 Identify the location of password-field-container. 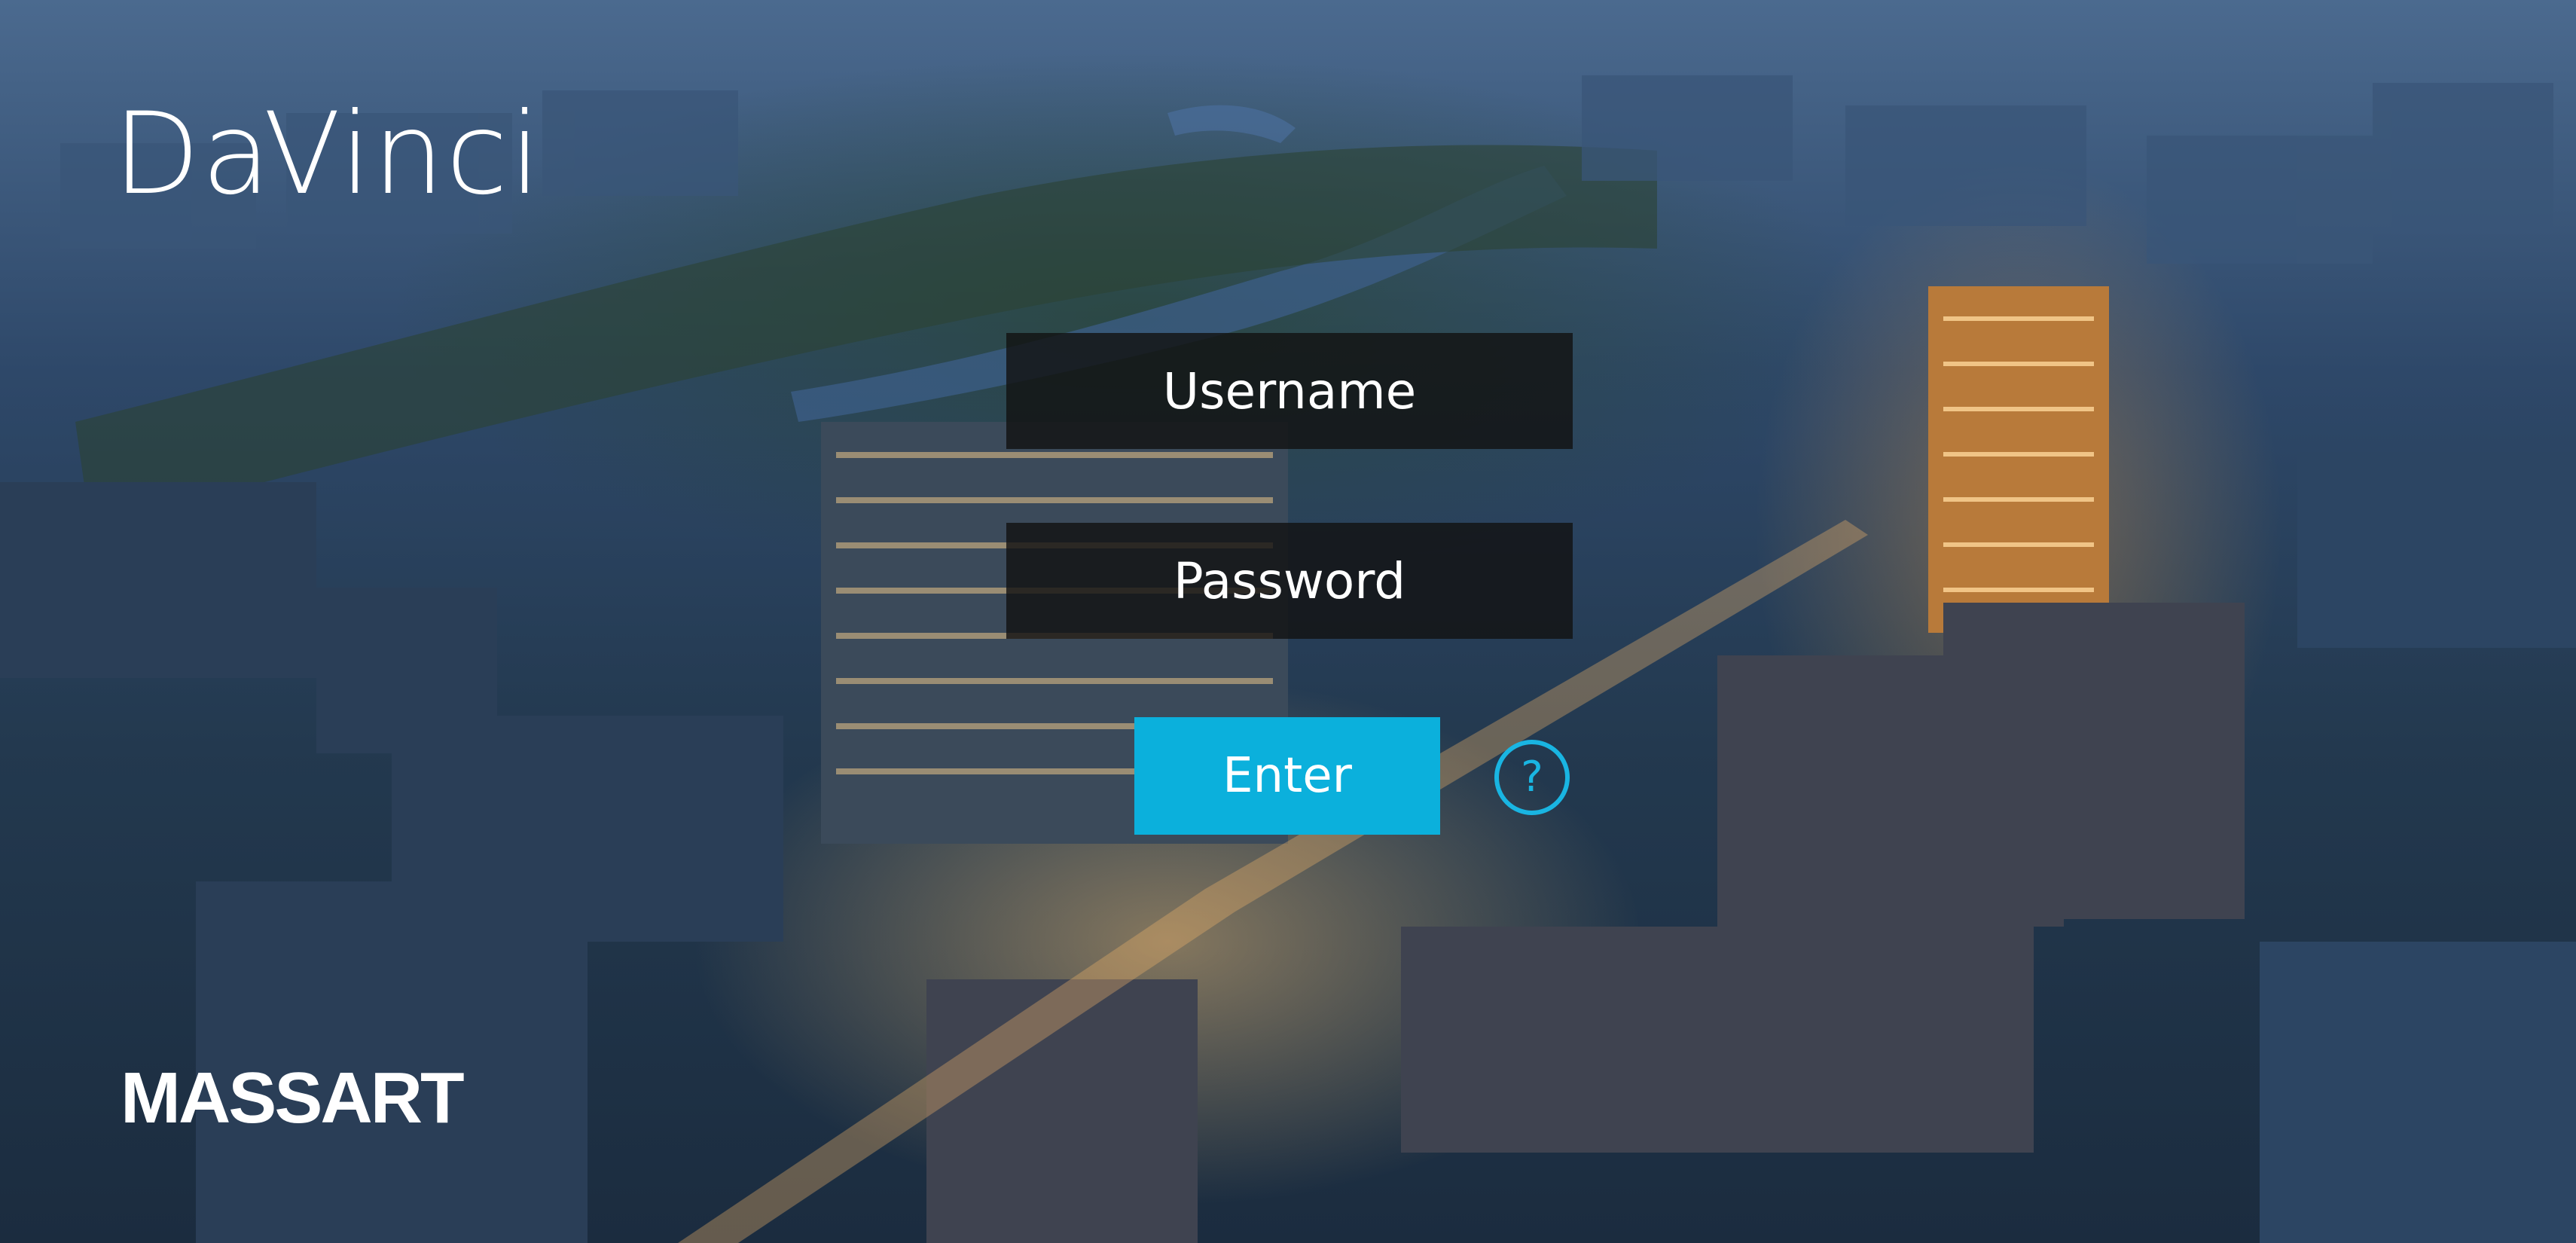
(1290, 581).